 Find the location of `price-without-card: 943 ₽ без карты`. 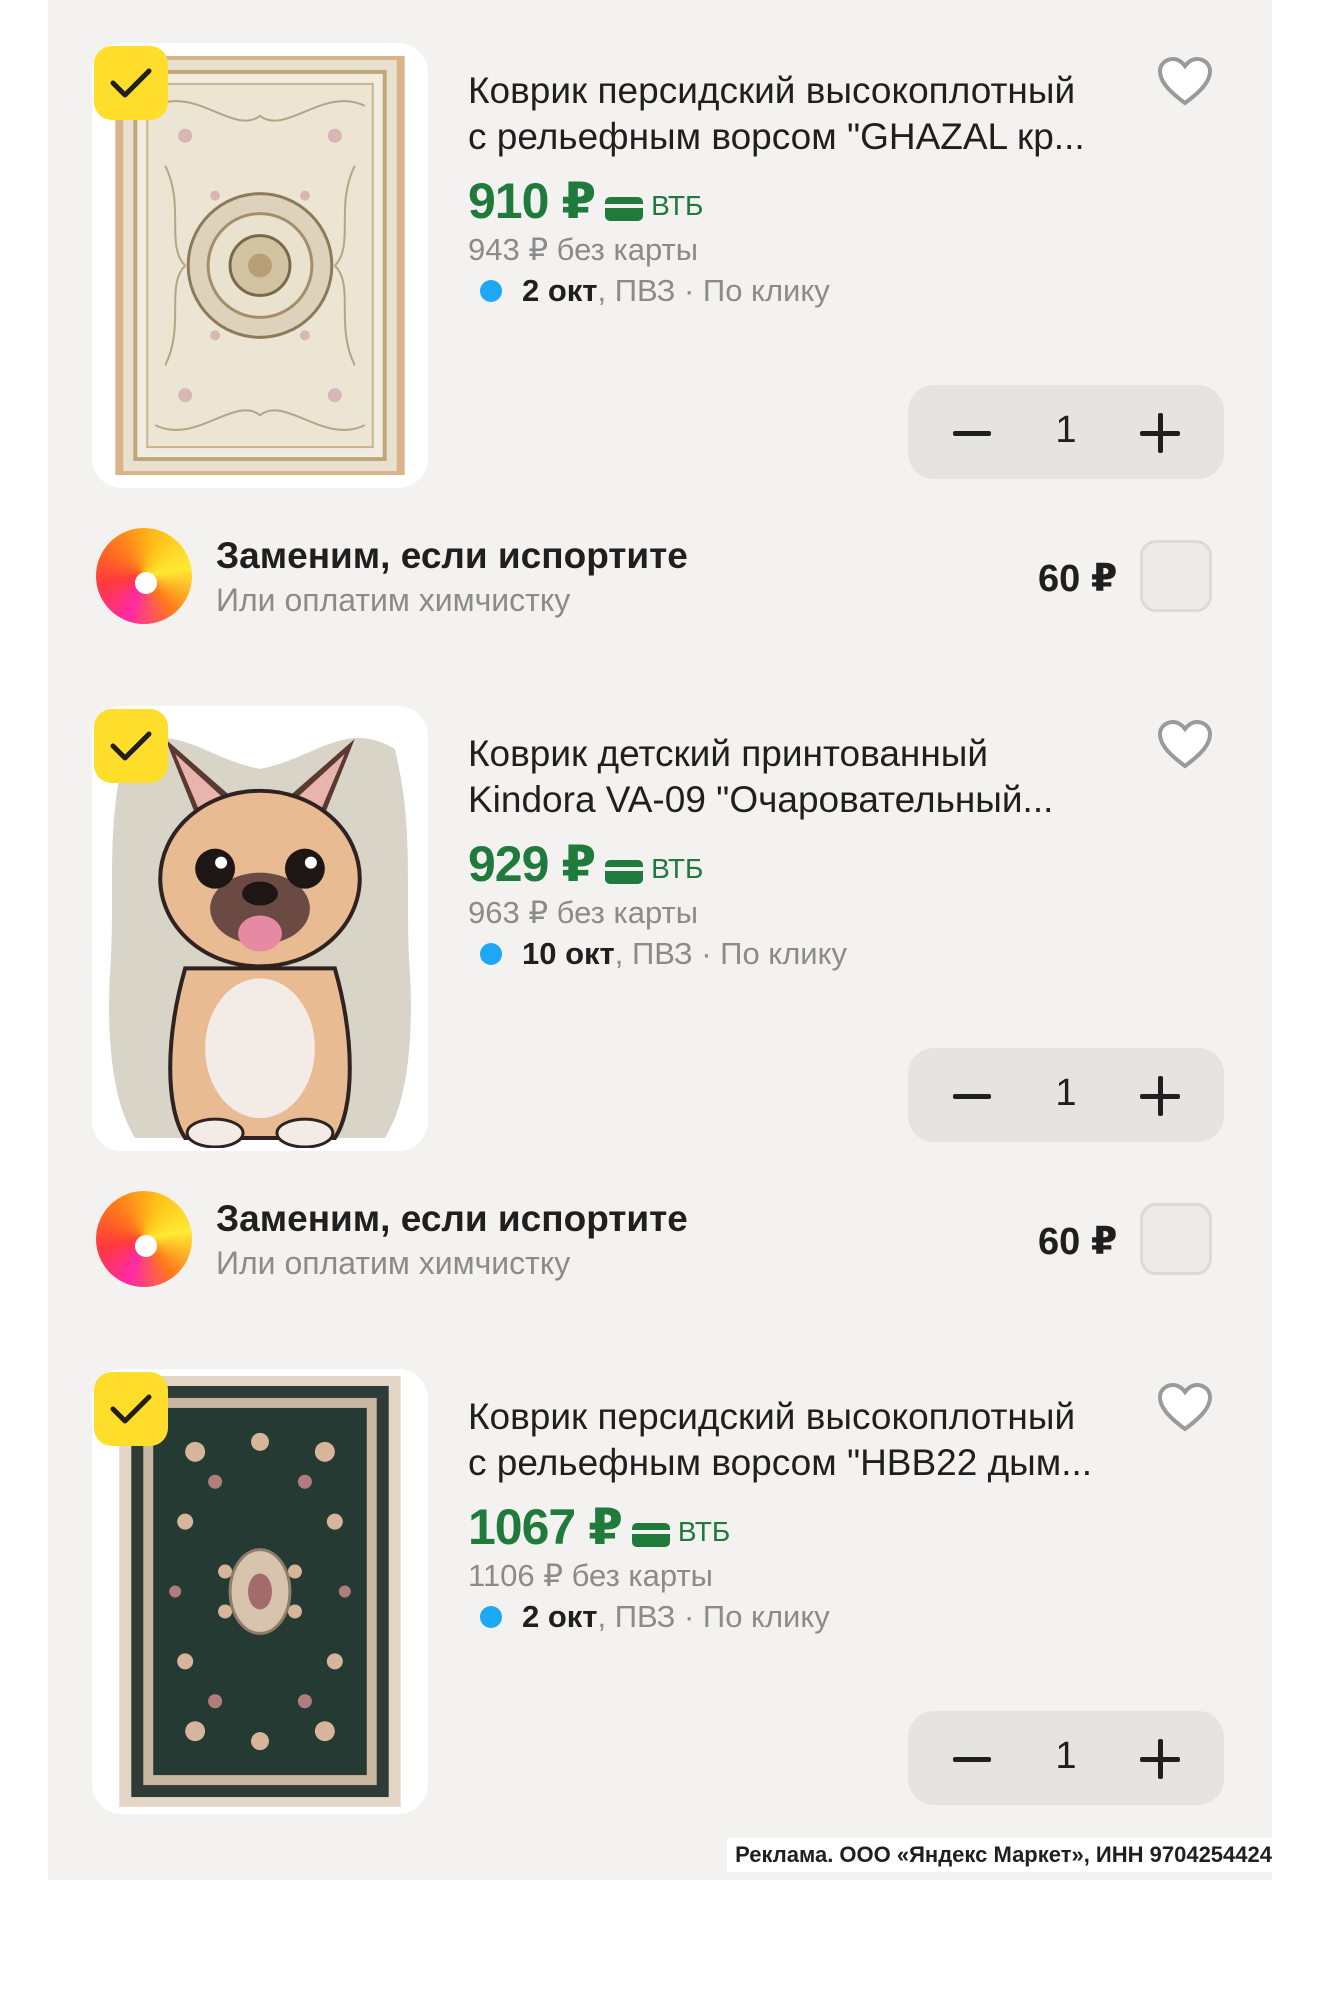

price-without-card: 943 ₽ без карты is located at coordinates (583, 249).